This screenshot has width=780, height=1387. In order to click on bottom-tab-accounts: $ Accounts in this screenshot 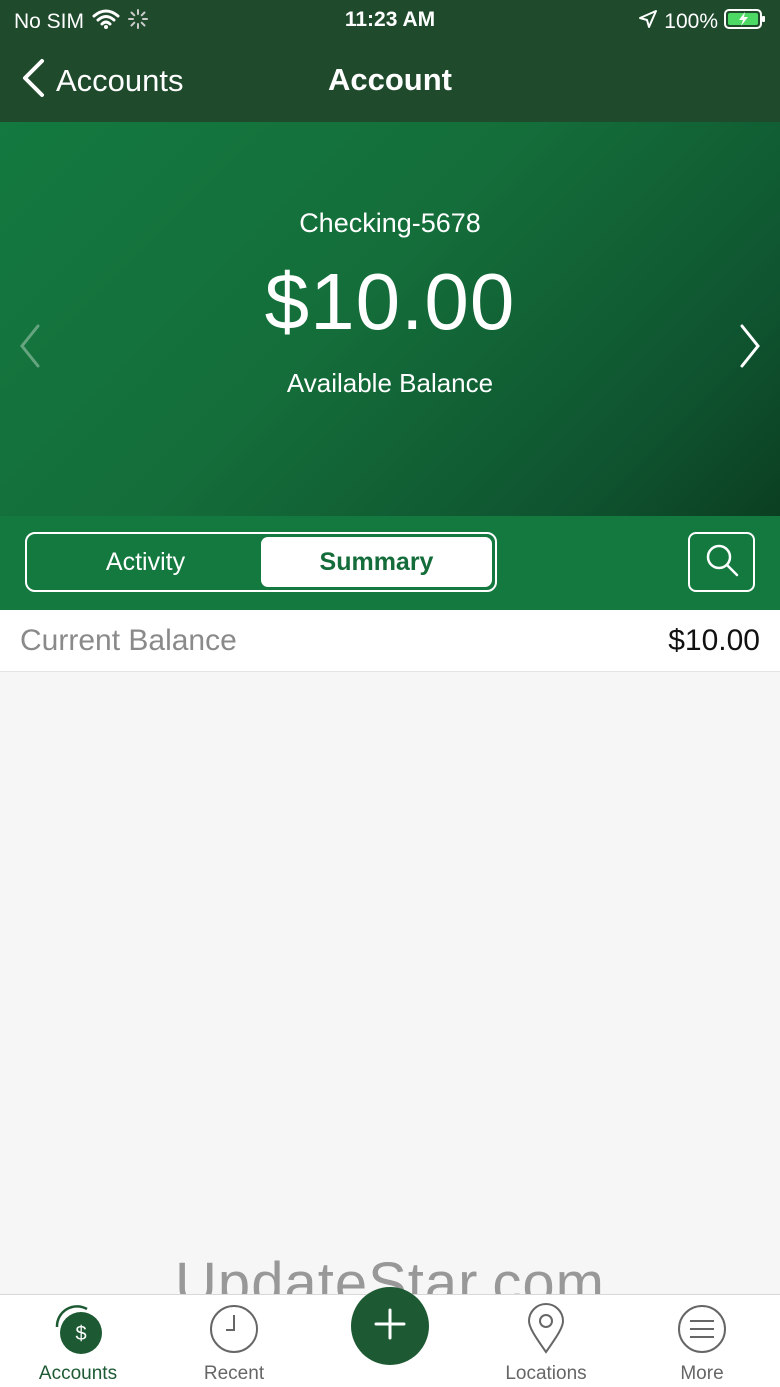, I will do `click(78, 1341)`.